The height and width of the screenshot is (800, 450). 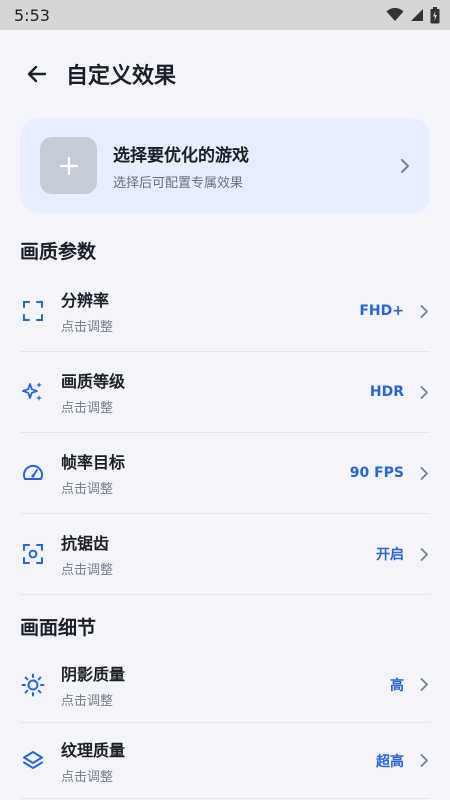 I want to click on setting-value: HDR, so click(x=386, y=392).